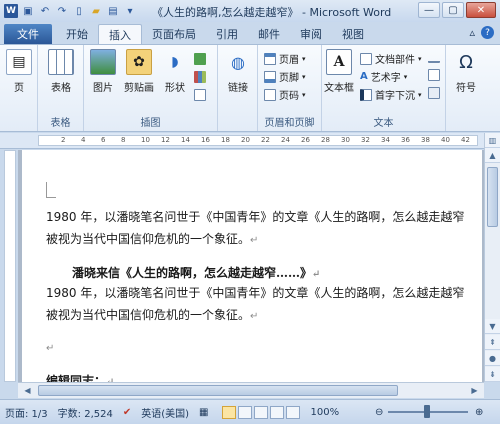 The height and width of the screenshot is (424, 500). Describe the element at coordinates (492, 257) in the screenshot. I see `vertical-scrollbar: ▥ ▲ ▼ ⇞ ● ⇟` at that location.